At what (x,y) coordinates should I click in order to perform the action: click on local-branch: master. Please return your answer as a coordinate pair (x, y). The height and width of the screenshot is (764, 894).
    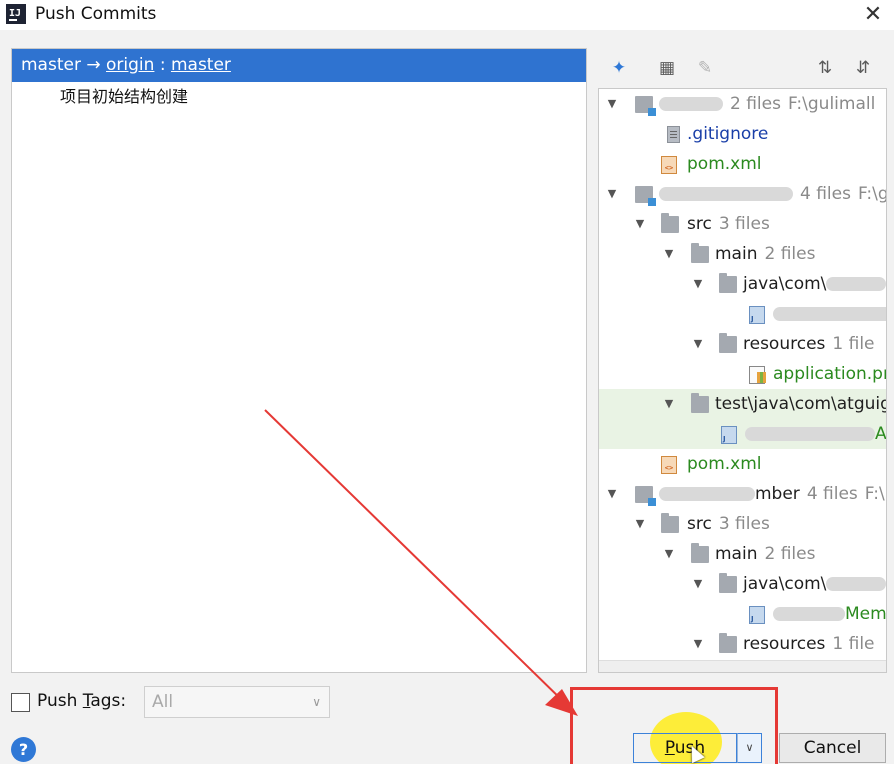
    Looking at the image, I should click on (51, 65).